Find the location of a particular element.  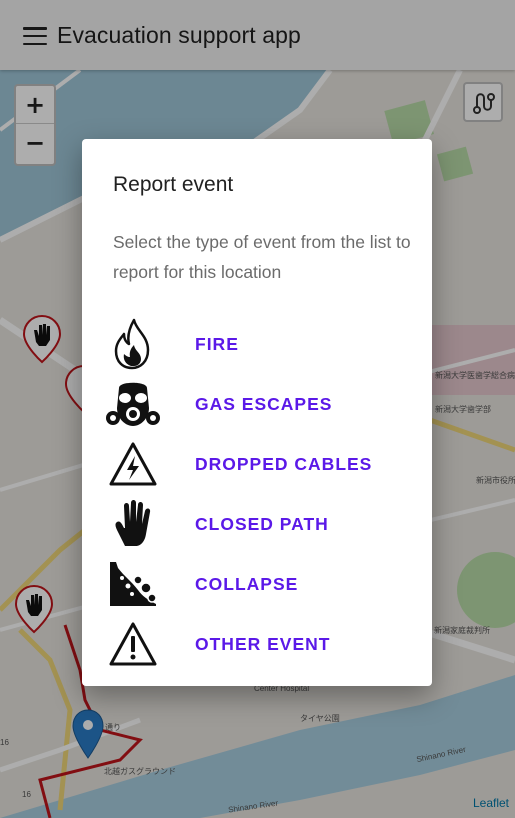

option-closed-path-label: CLOSED PATH is located at coordinates (262, 523).